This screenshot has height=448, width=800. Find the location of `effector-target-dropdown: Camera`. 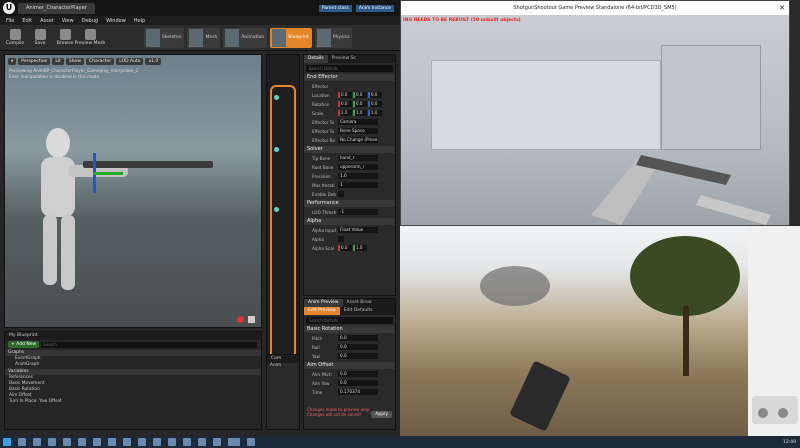

effector-target-dropdown: Camera is located at coordinates (358, 122).